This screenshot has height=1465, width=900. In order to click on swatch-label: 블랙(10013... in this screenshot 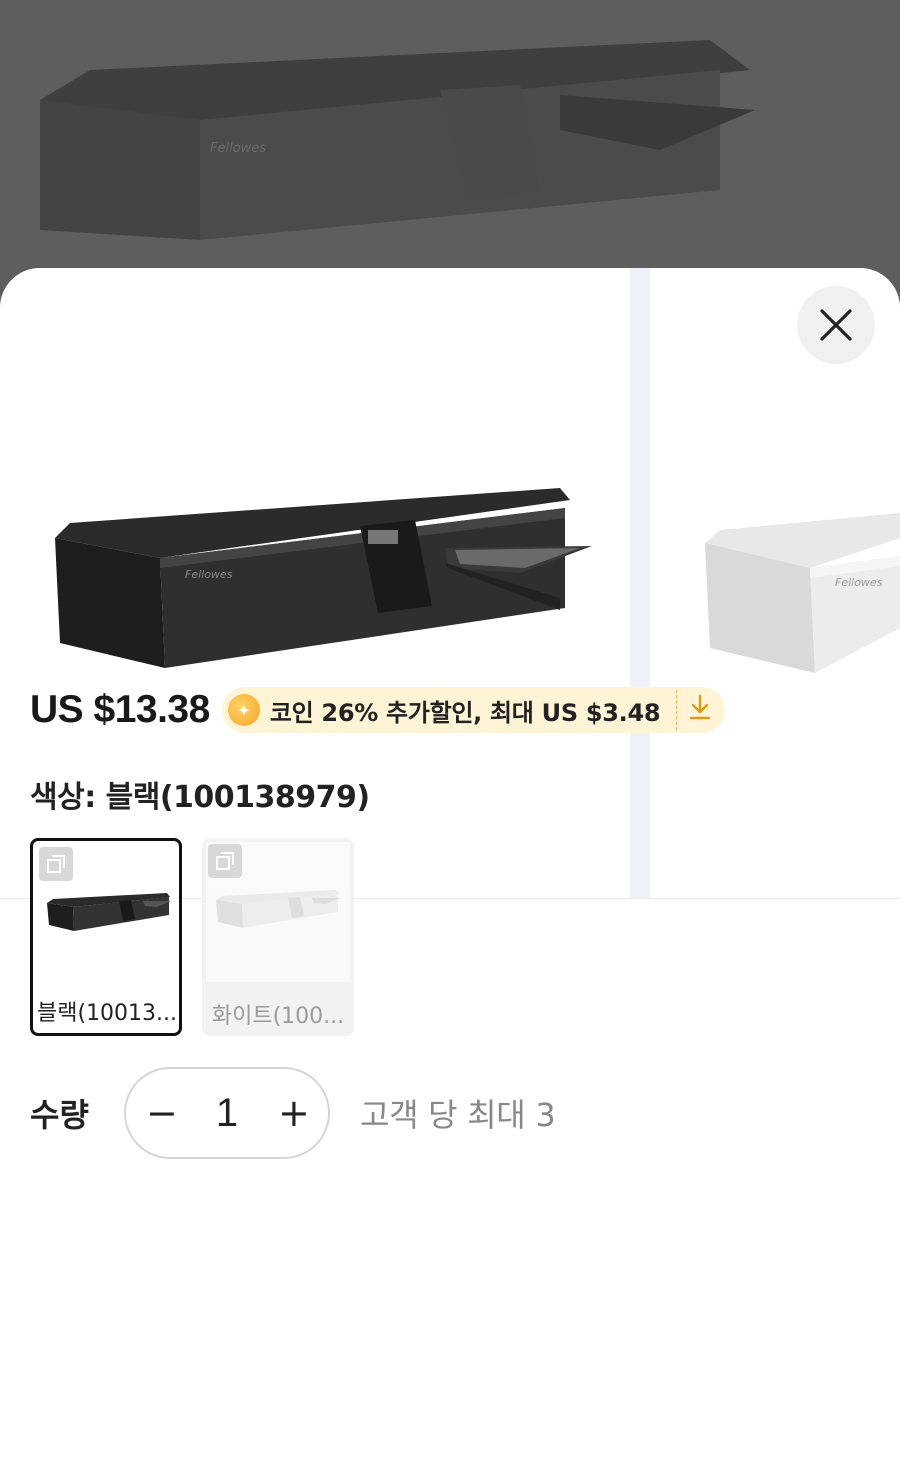, I will do `click(107, 1013)`.